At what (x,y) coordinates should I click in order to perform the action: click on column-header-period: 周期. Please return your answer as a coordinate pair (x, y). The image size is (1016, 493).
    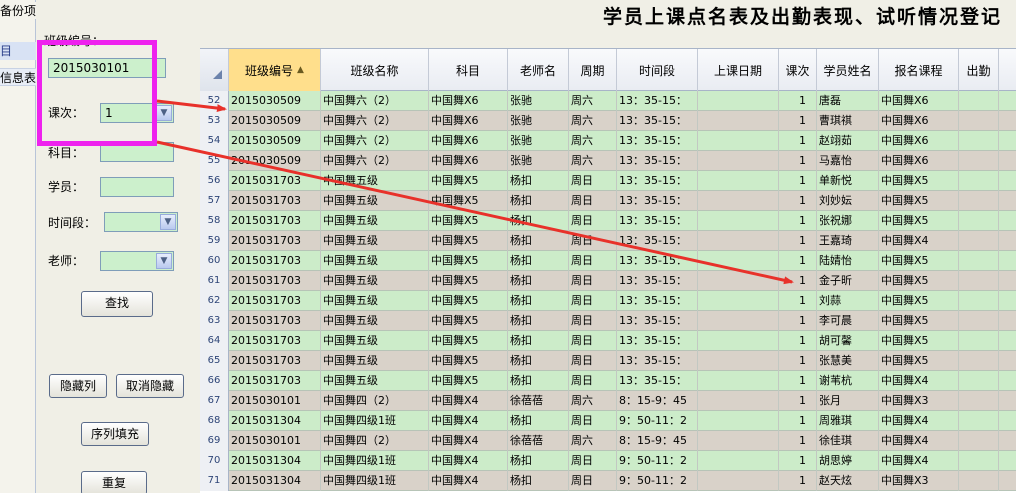
    Looking at the image, I should click on (593, 70).